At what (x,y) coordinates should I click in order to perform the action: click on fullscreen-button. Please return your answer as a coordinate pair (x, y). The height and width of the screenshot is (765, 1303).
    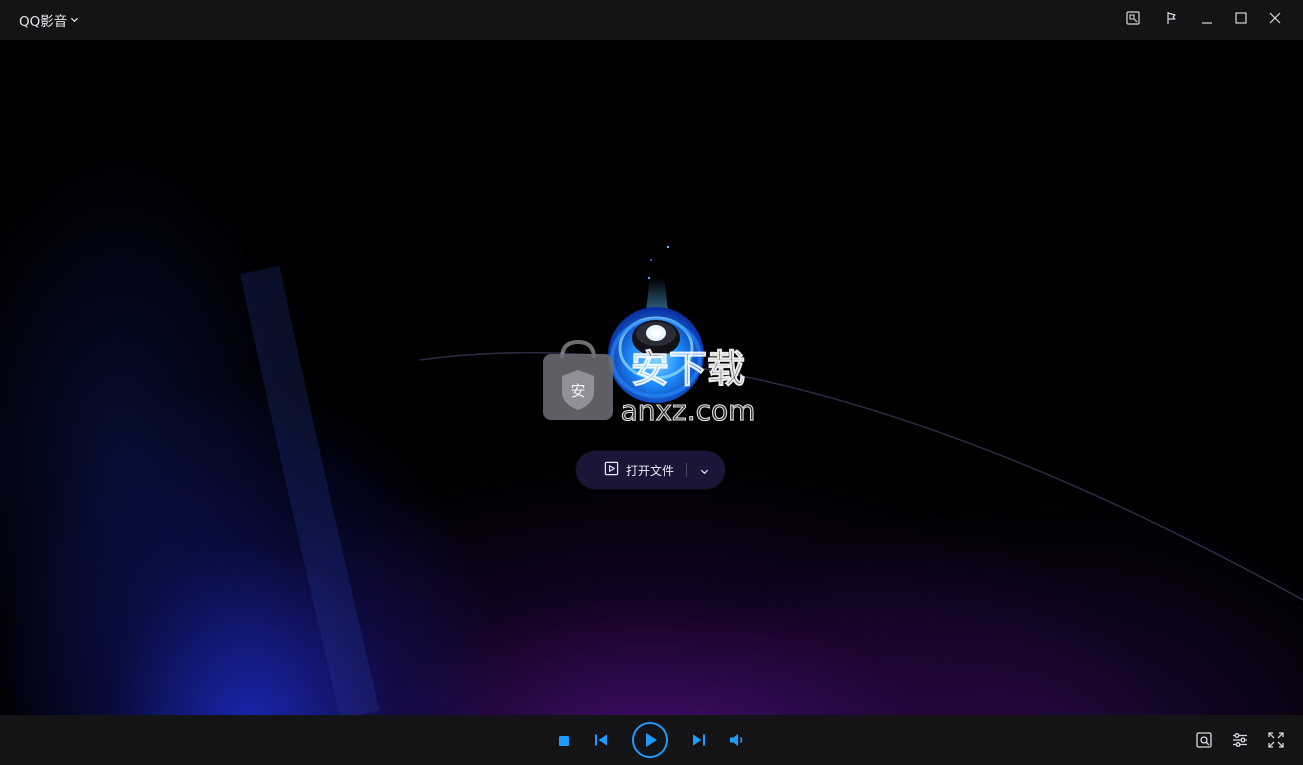
    Looking at the image, I should click on (1276, 740).